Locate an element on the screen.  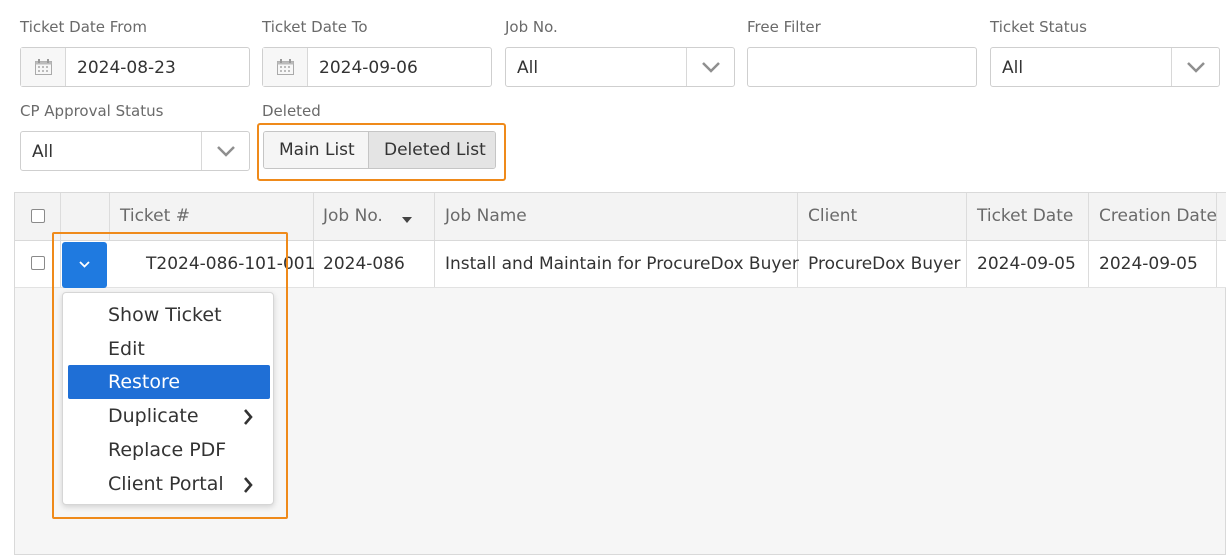
row-creation-date-cell: 2024-09-05 is located at coordinates (1153, 264).